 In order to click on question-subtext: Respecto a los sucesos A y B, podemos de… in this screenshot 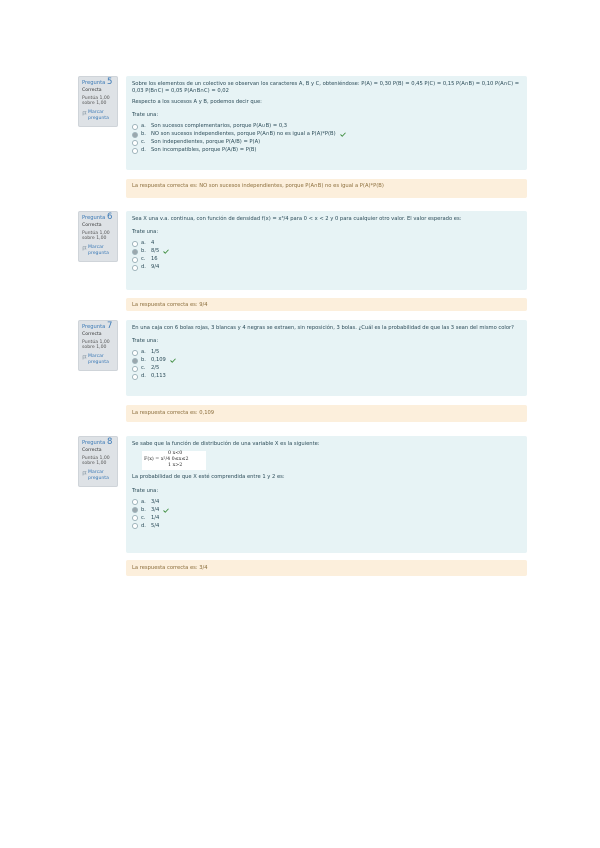, I will do `click(197, 101)`.